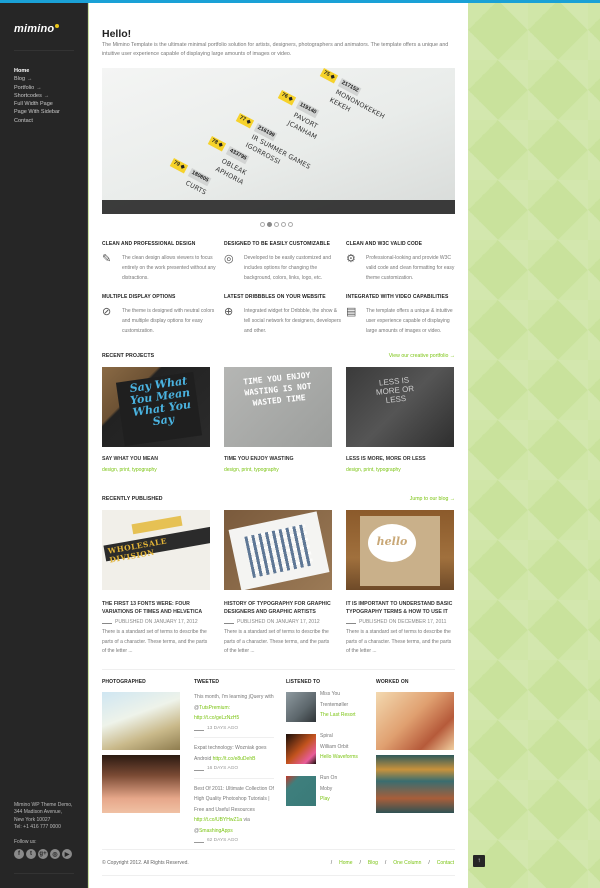 This screenshot has height=888, width=600. What do you see at coordinates (218, 820) in the screenshot?
I see `tweet-url-link: http://t.co/UBYHwZ1a` at bounding box center [218, 820].